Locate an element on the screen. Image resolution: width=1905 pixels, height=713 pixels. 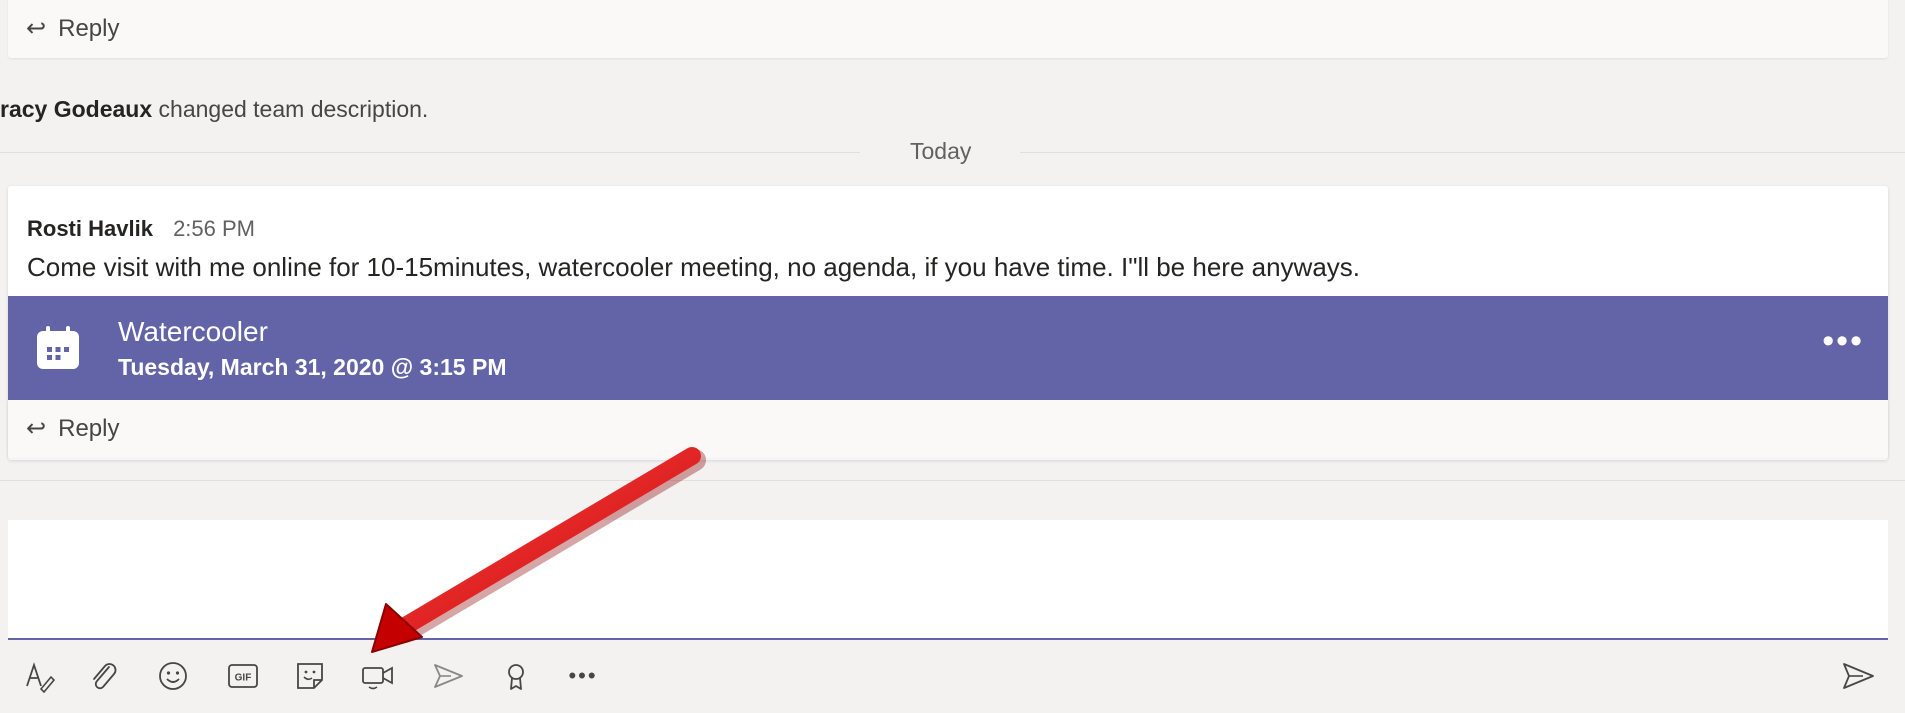
meeting-more-options-icon: ••• is located at coordinates (1843, 341).